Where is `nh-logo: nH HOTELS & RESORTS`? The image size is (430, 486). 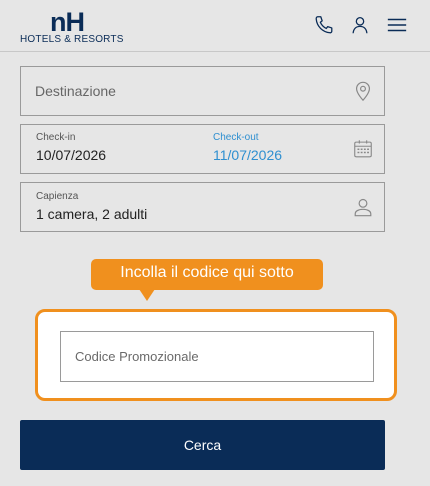
nh-logo: nH HOTELS & RESORTS is located at coordinates (72, 26).